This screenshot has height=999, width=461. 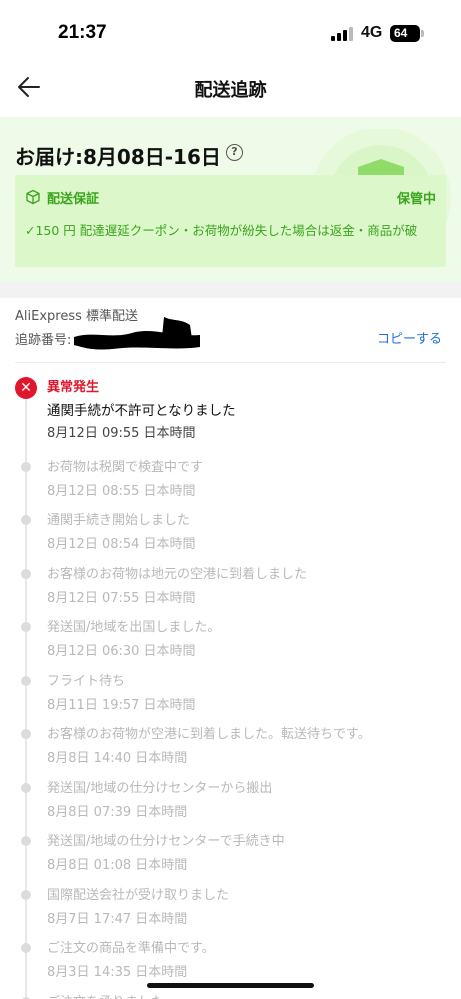 What do you see at coordinates (117, 865) in the screenshot?
I see `event-time: 8月8日 01:08 日本時間` at bounding box center [117, 865].